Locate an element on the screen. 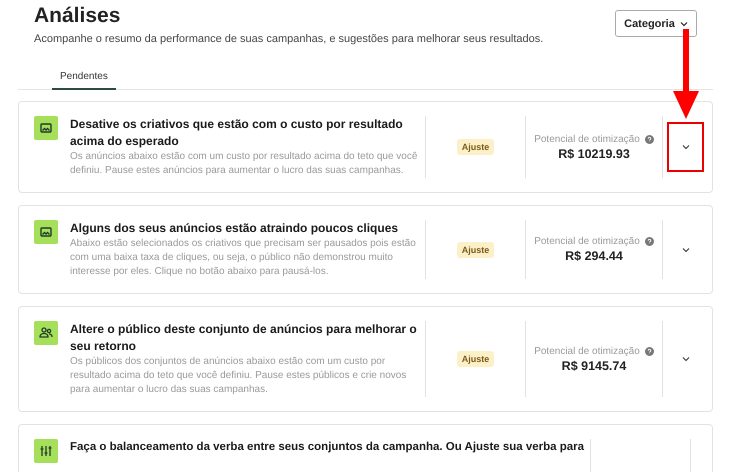 This screenshot has width=734, height=472. suggestion-title: Alguns dos seus anúncios estão atraindo poucos cliques is located at coordinates (235, 228).